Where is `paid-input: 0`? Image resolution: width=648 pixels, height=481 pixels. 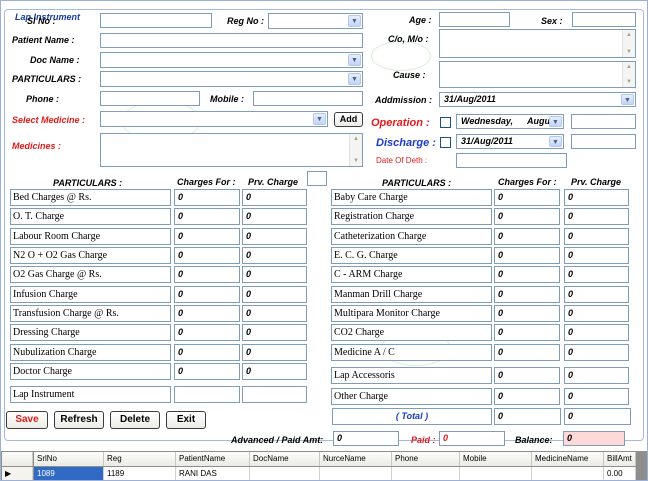 paid-input: 0 is located at coordinates (472, 438).